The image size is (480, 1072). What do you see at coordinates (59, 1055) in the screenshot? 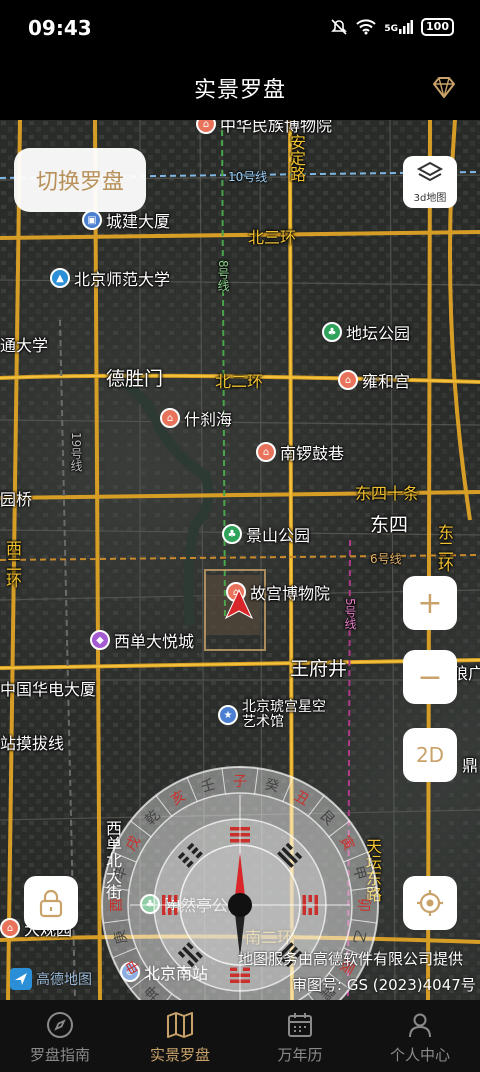
I see `tab-label: 罗盘指南` at bounding box center [59, 1055].